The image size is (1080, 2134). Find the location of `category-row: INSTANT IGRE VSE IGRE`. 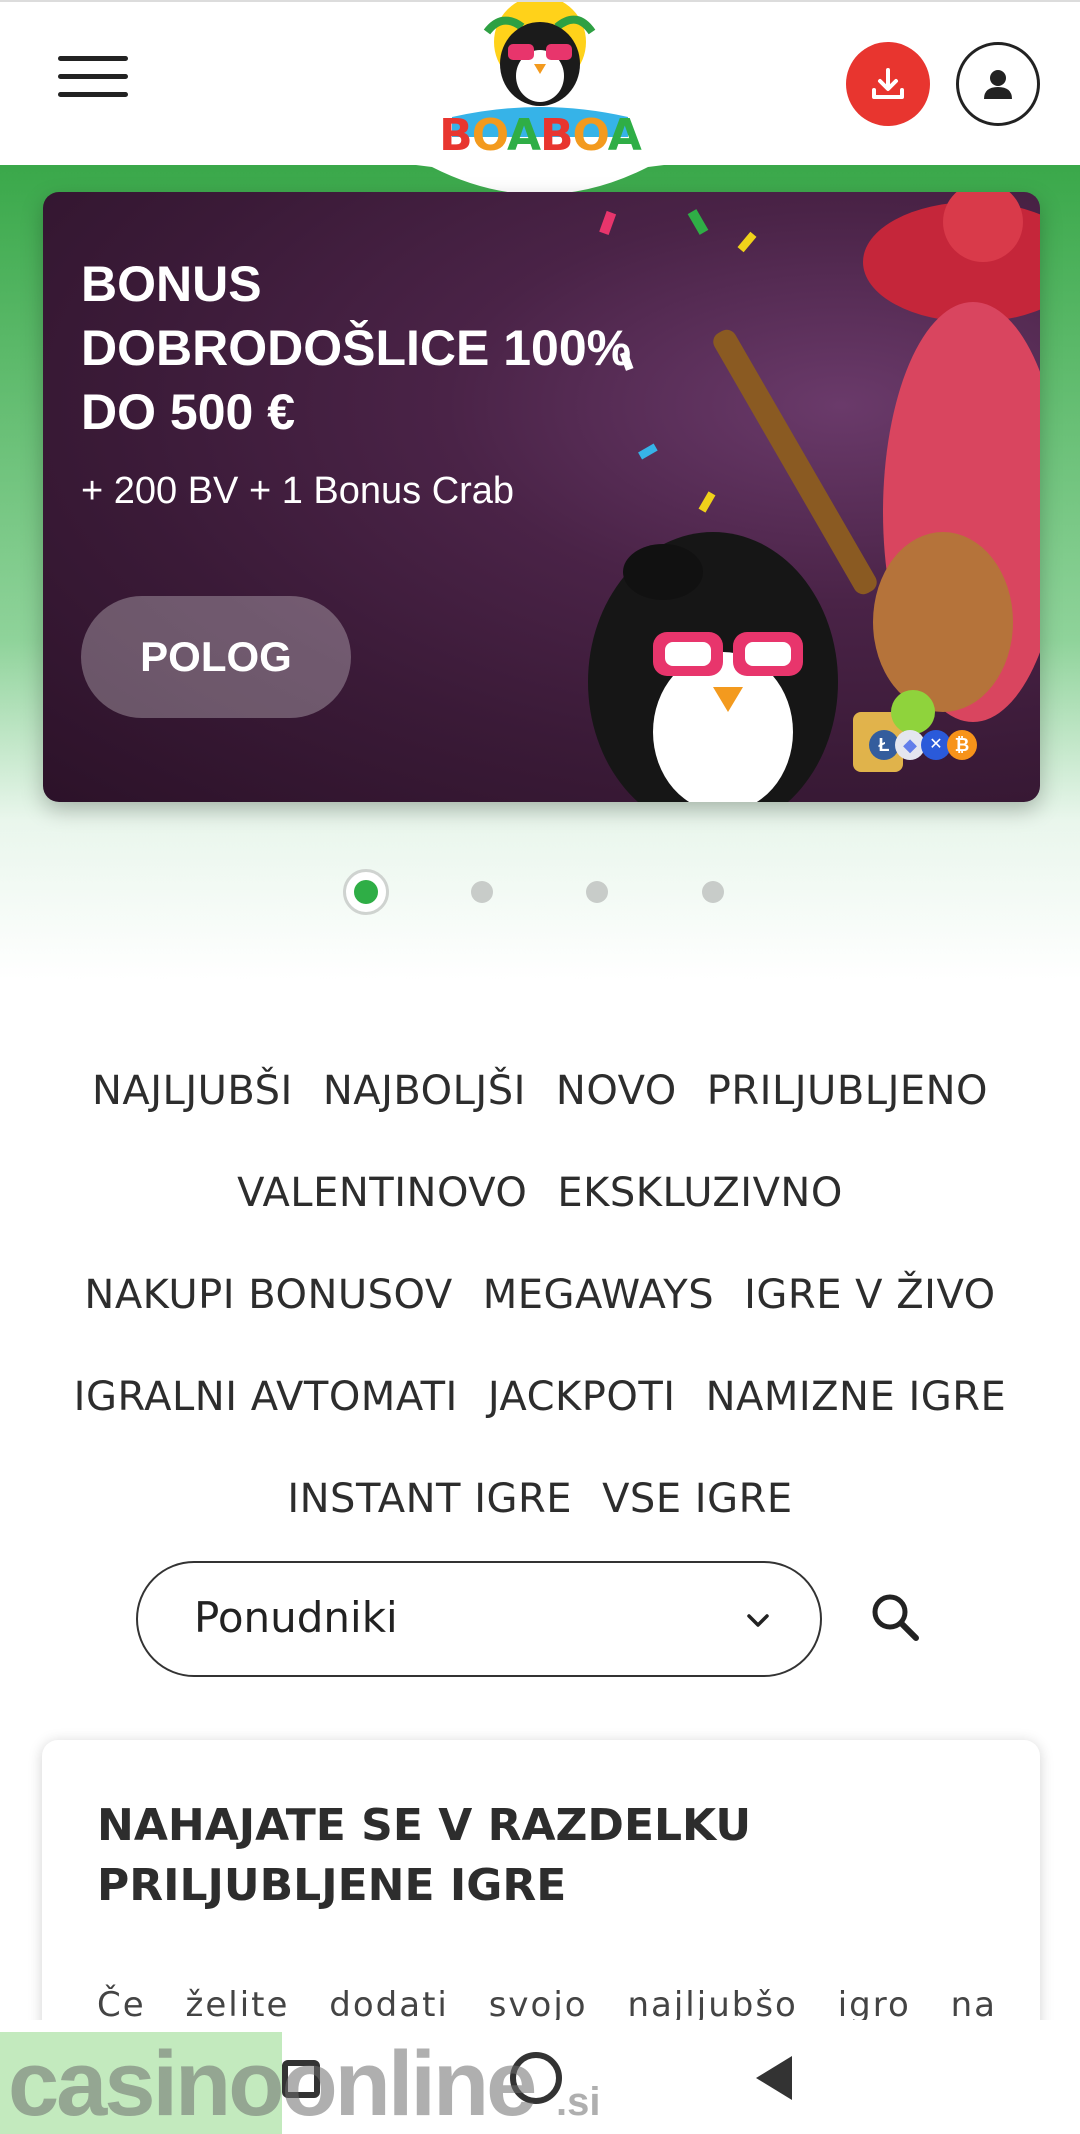

category-row: INSTANT IGRE VSE IGRE is located at coordinates (540, 1499).